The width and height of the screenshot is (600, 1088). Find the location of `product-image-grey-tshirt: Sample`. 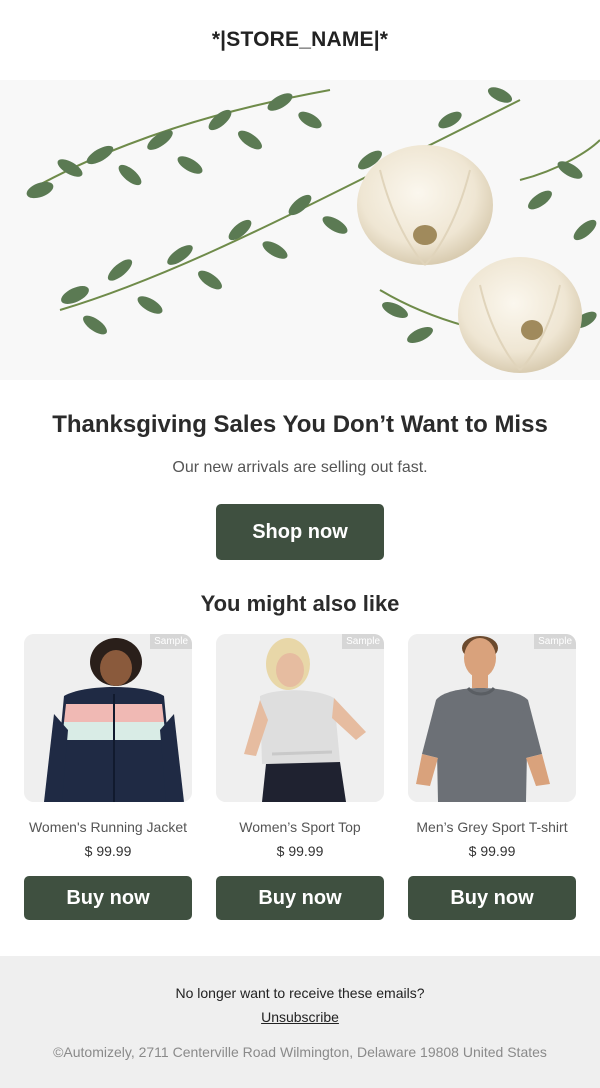

product-image-grey-tshirt: Sample is located at coordinates (492, 718).